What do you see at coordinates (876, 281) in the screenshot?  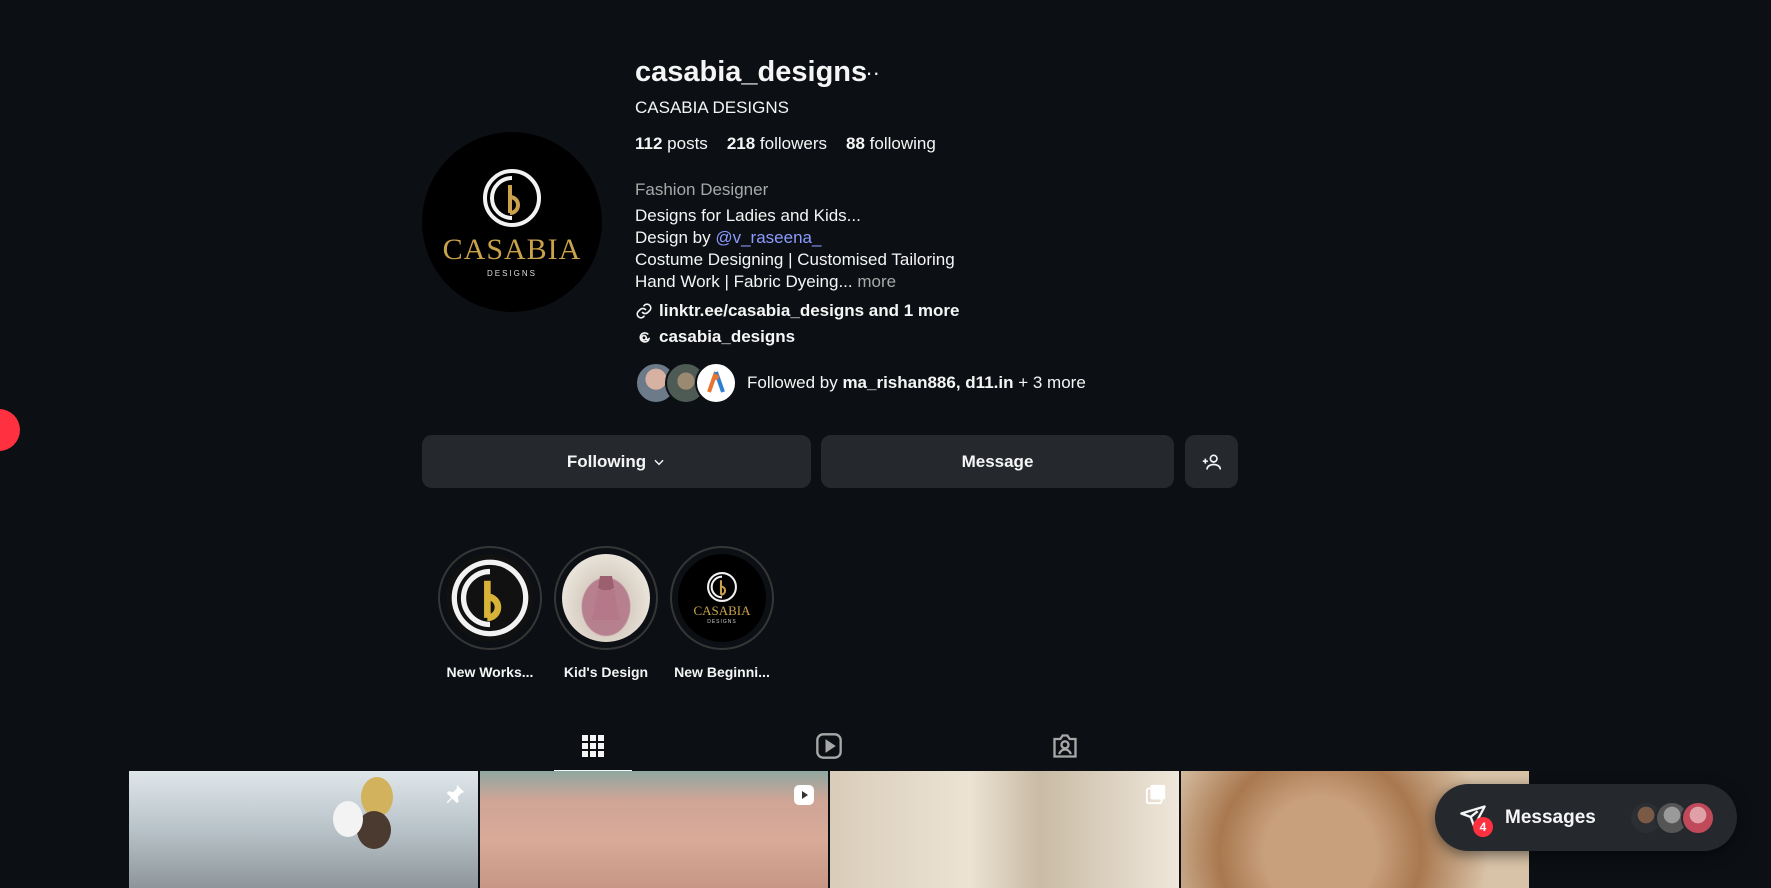 I see `bio-more-link: more` at bounding box center [876, 281].